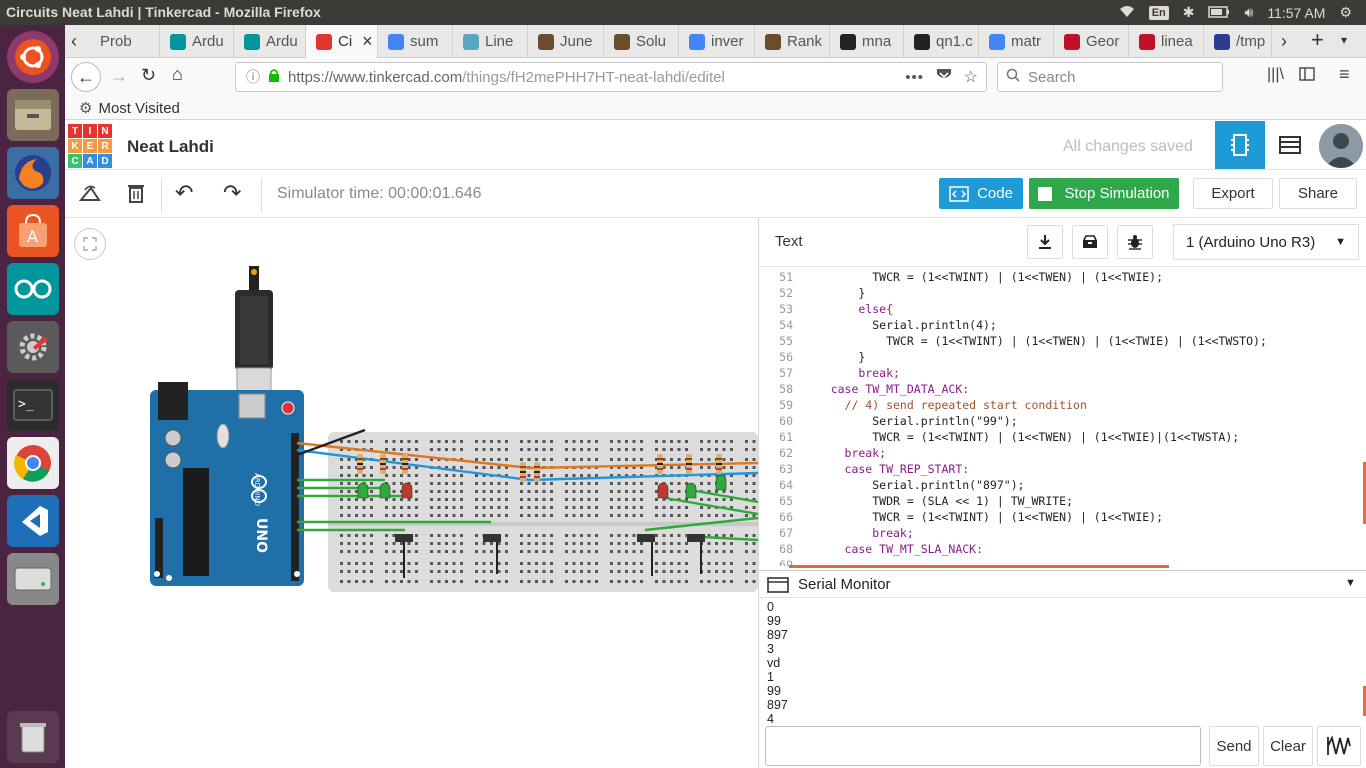 The width and height of the screenshot is (1366, 768). What do you see at coordinates (1341, 146) in the screenshot?
I see `avatar` at bounding box center [1341, 146].